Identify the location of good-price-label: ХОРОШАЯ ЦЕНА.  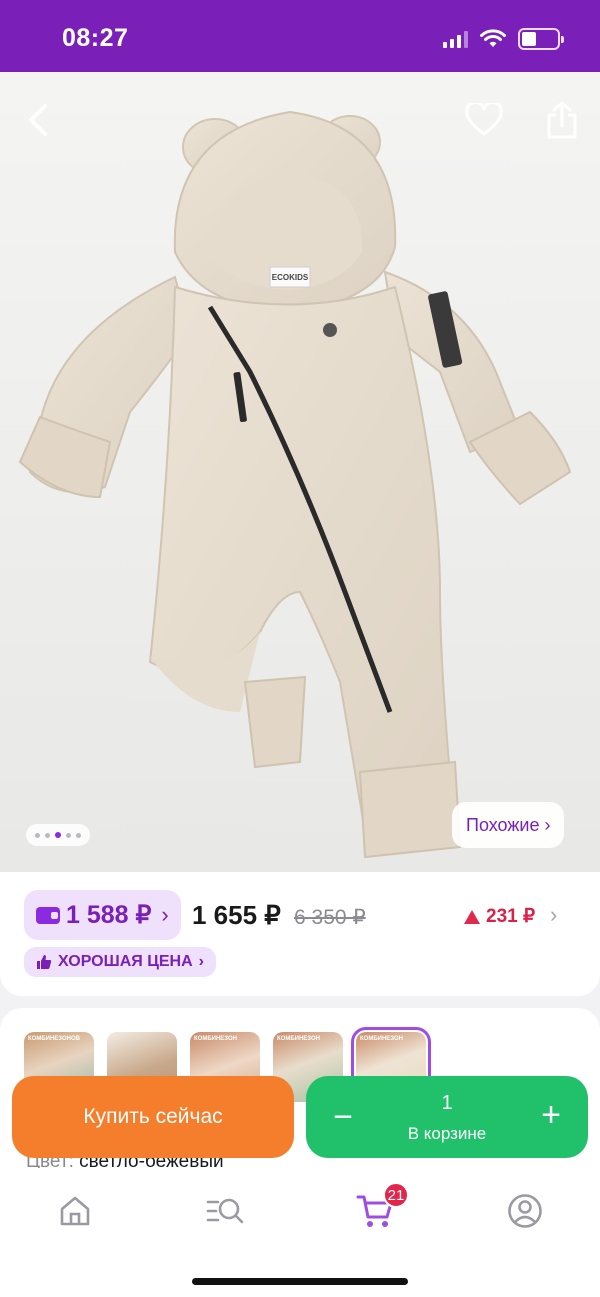
(125, 961).